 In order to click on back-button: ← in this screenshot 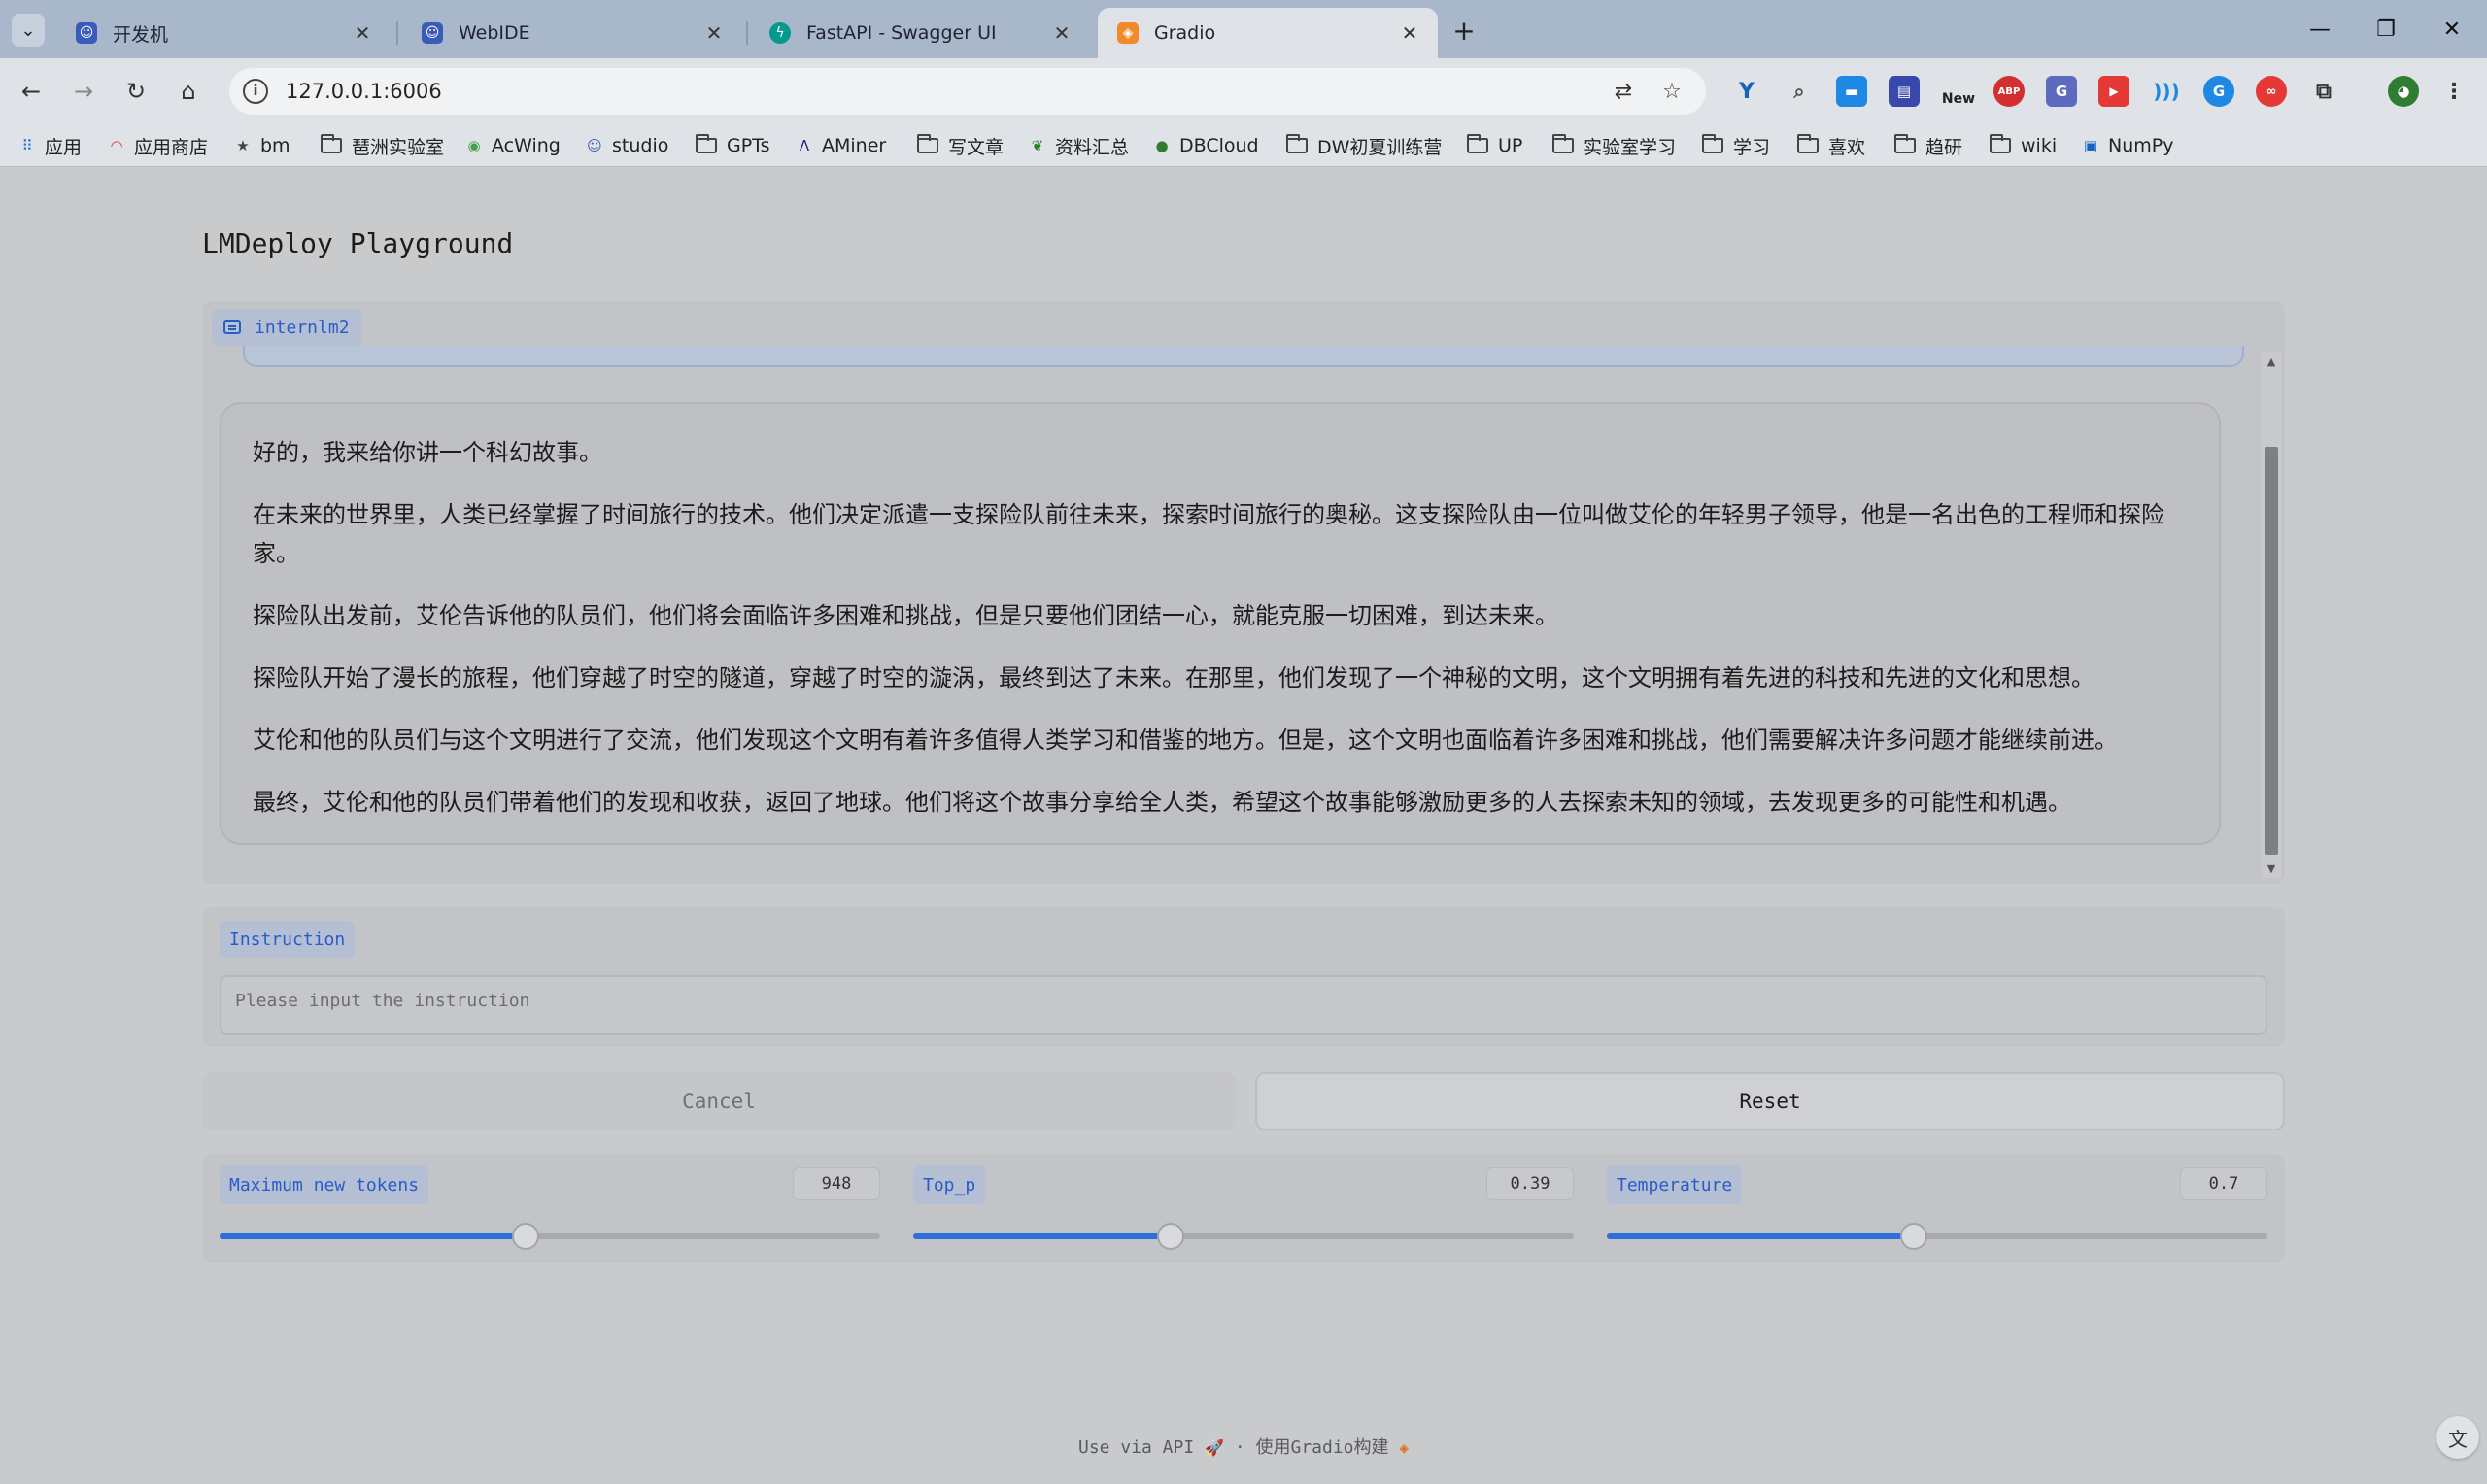, I will do `click(31, 92)`.